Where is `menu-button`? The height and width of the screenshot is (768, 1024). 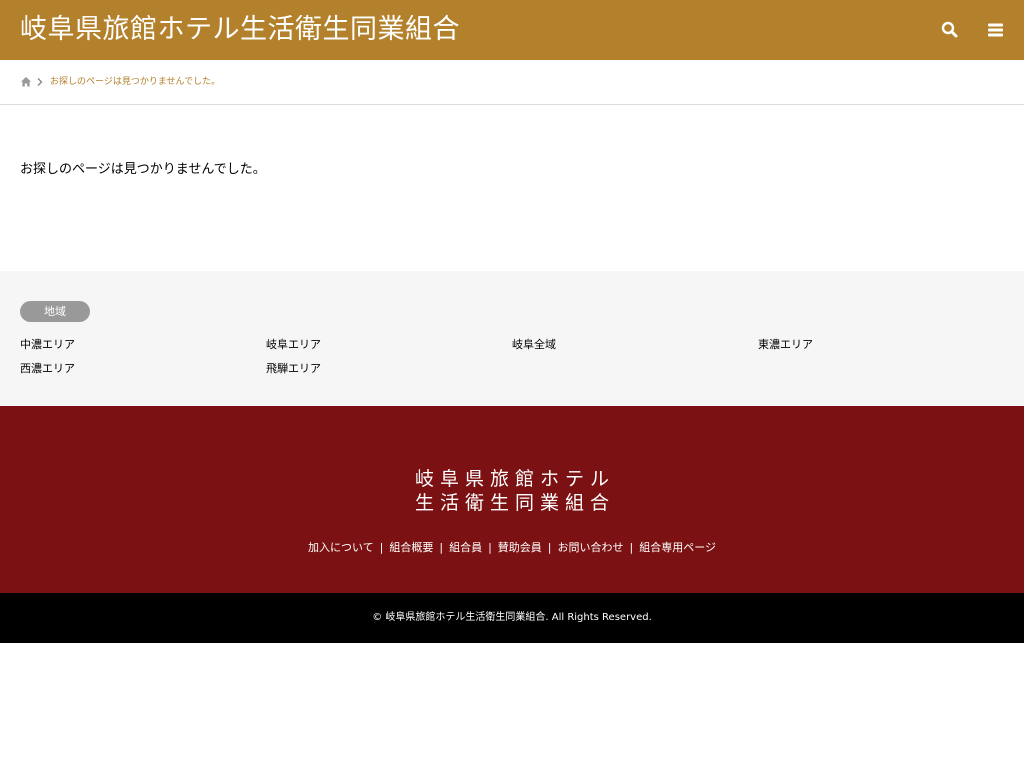 menu-button is located at coordinates (996, 30).